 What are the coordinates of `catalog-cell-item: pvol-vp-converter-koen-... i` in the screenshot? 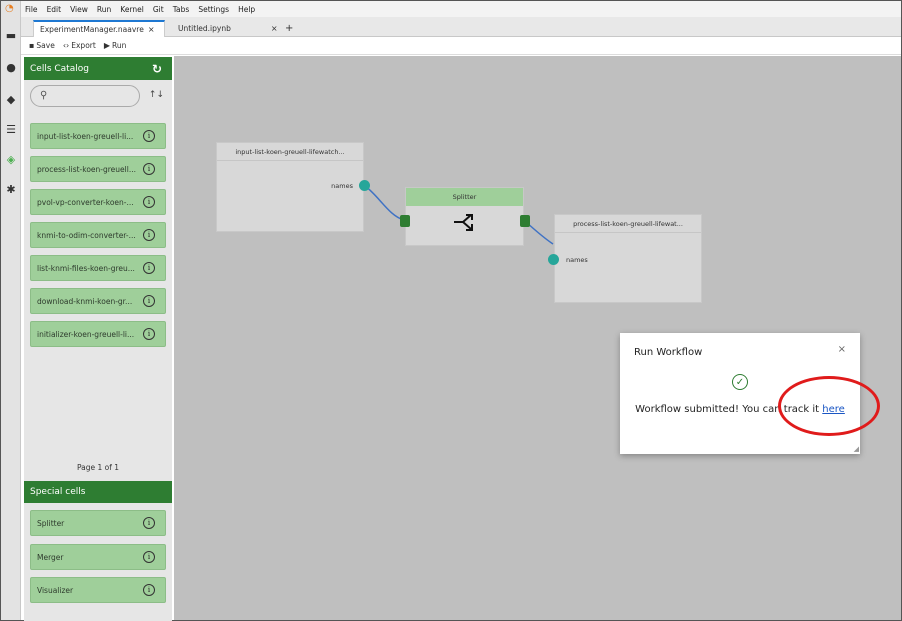 It's located at (98, 202).